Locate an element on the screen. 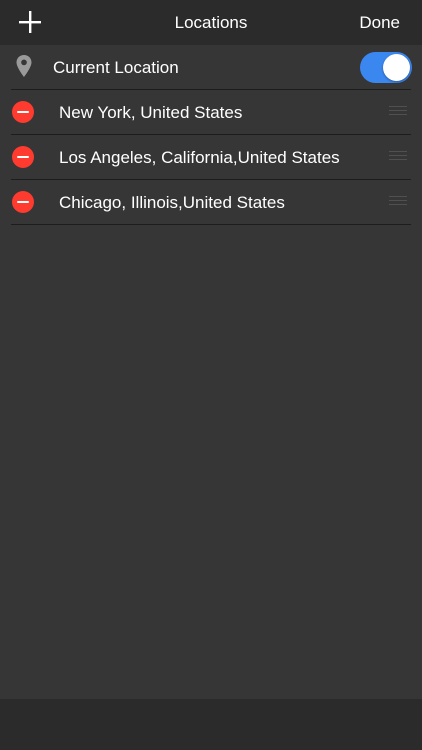 This screenshot has height=750, width=422. location-row-chicago: Chicago, Illinois,United States is located at coordinates (211, 202).